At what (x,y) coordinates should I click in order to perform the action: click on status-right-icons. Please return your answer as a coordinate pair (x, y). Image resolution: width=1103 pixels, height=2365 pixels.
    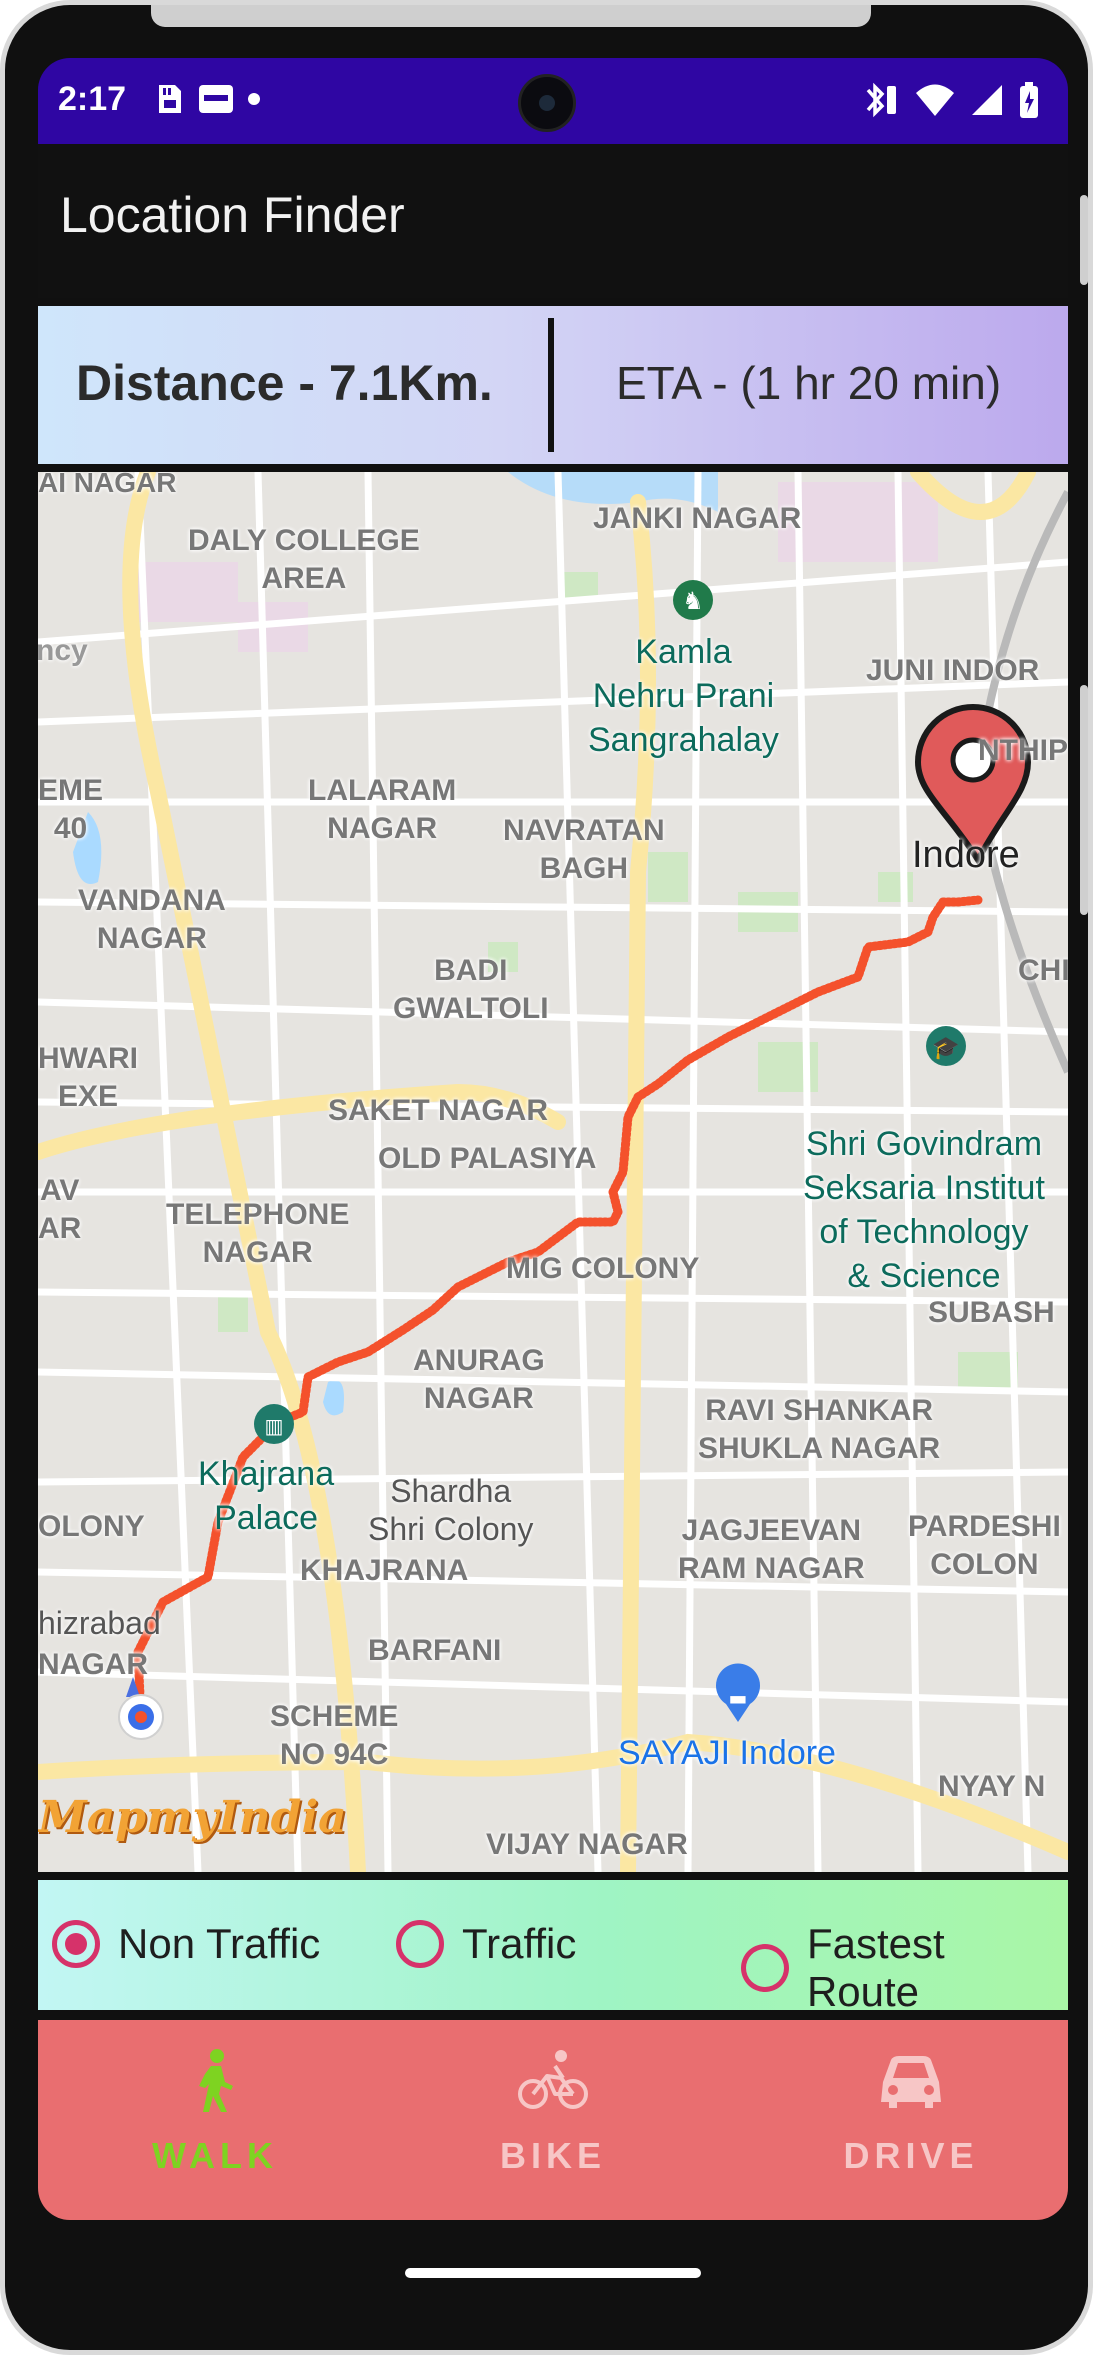
    Looking at the image, I should click on (950, 100).